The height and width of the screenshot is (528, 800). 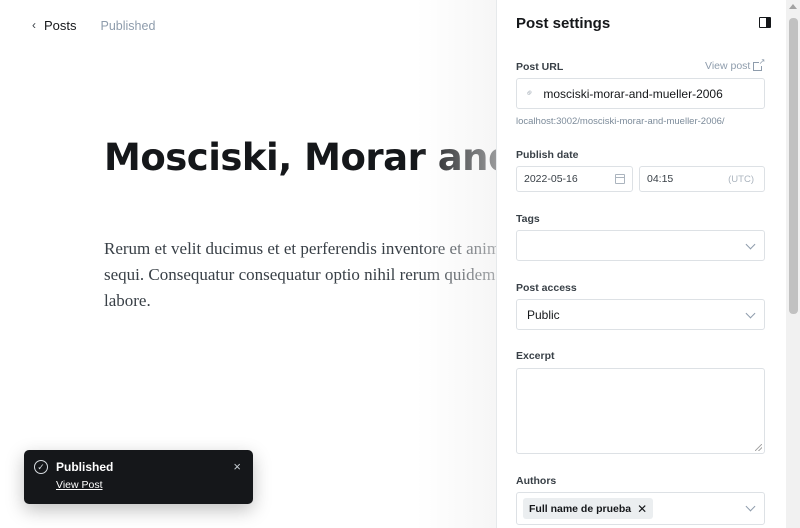 I want to click on excerpt-textarea, so click(x=640, y=411).